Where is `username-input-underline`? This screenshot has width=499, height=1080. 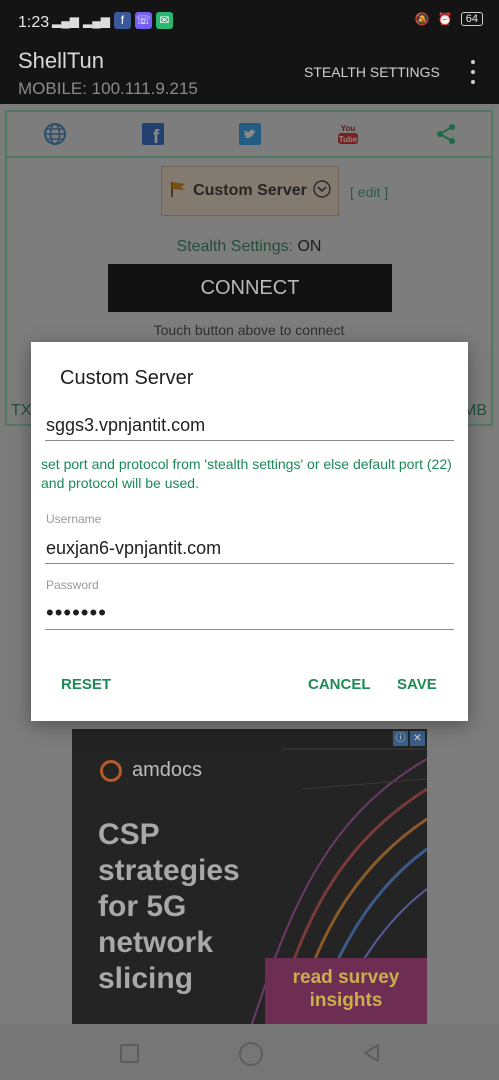
username-input-underline is located at coordinates (249, 563).